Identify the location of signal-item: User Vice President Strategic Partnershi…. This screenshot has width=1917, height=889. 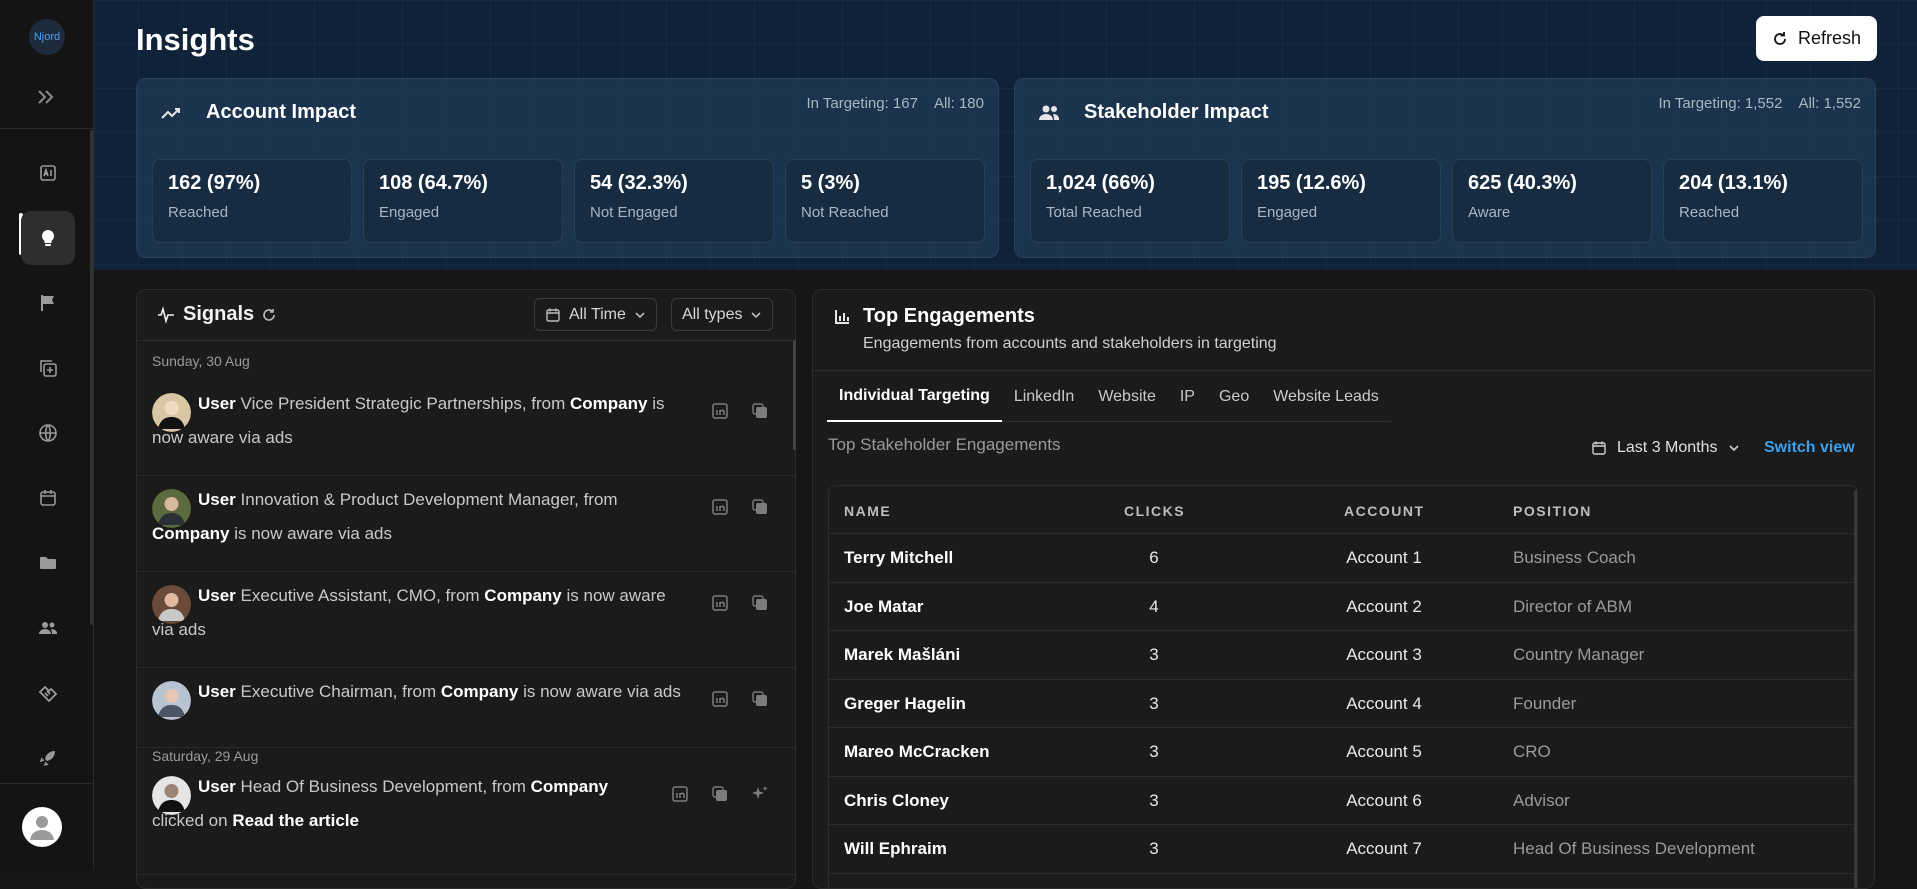
(466, 428).